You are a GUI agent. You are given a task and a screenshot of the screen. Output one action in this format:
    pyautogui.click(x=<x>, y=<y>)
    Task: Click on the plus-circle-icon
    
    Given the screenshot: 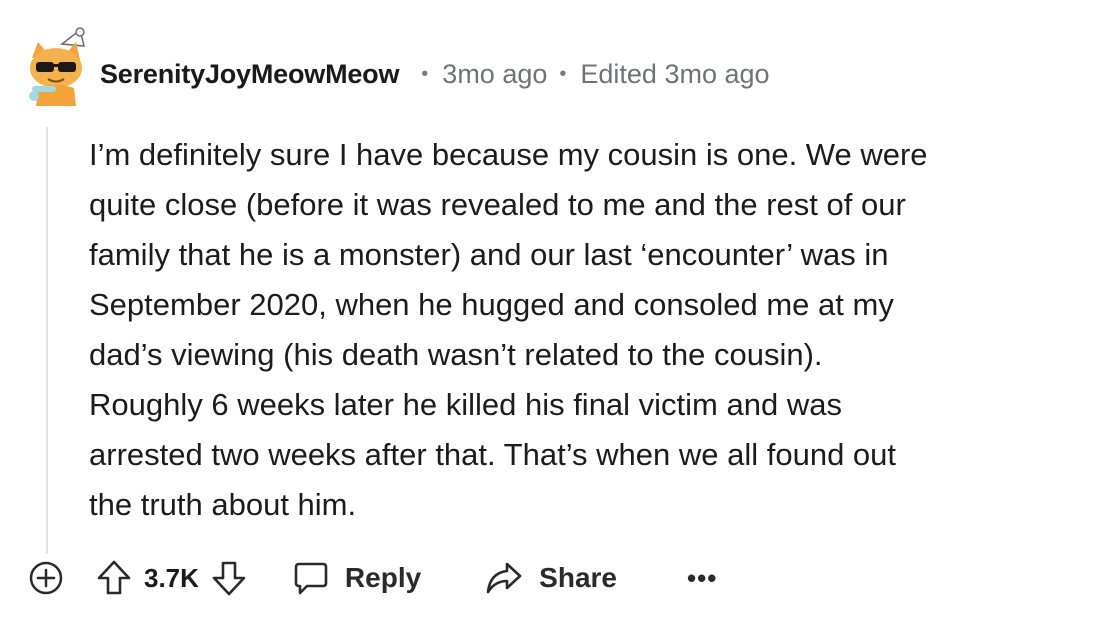 What is the action you would take?
    pyautogui.click(x=46, y=578)
    